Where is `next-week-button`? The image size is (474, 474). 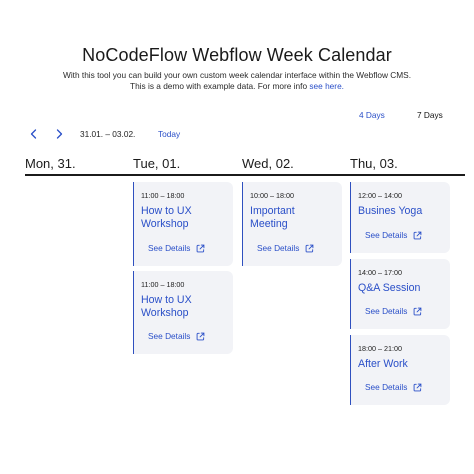 next-week-button is located at coordinates (59, 134).